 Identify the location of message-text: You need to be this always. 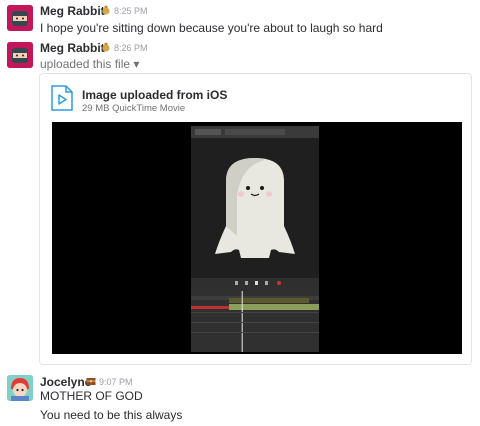
(111, 415).